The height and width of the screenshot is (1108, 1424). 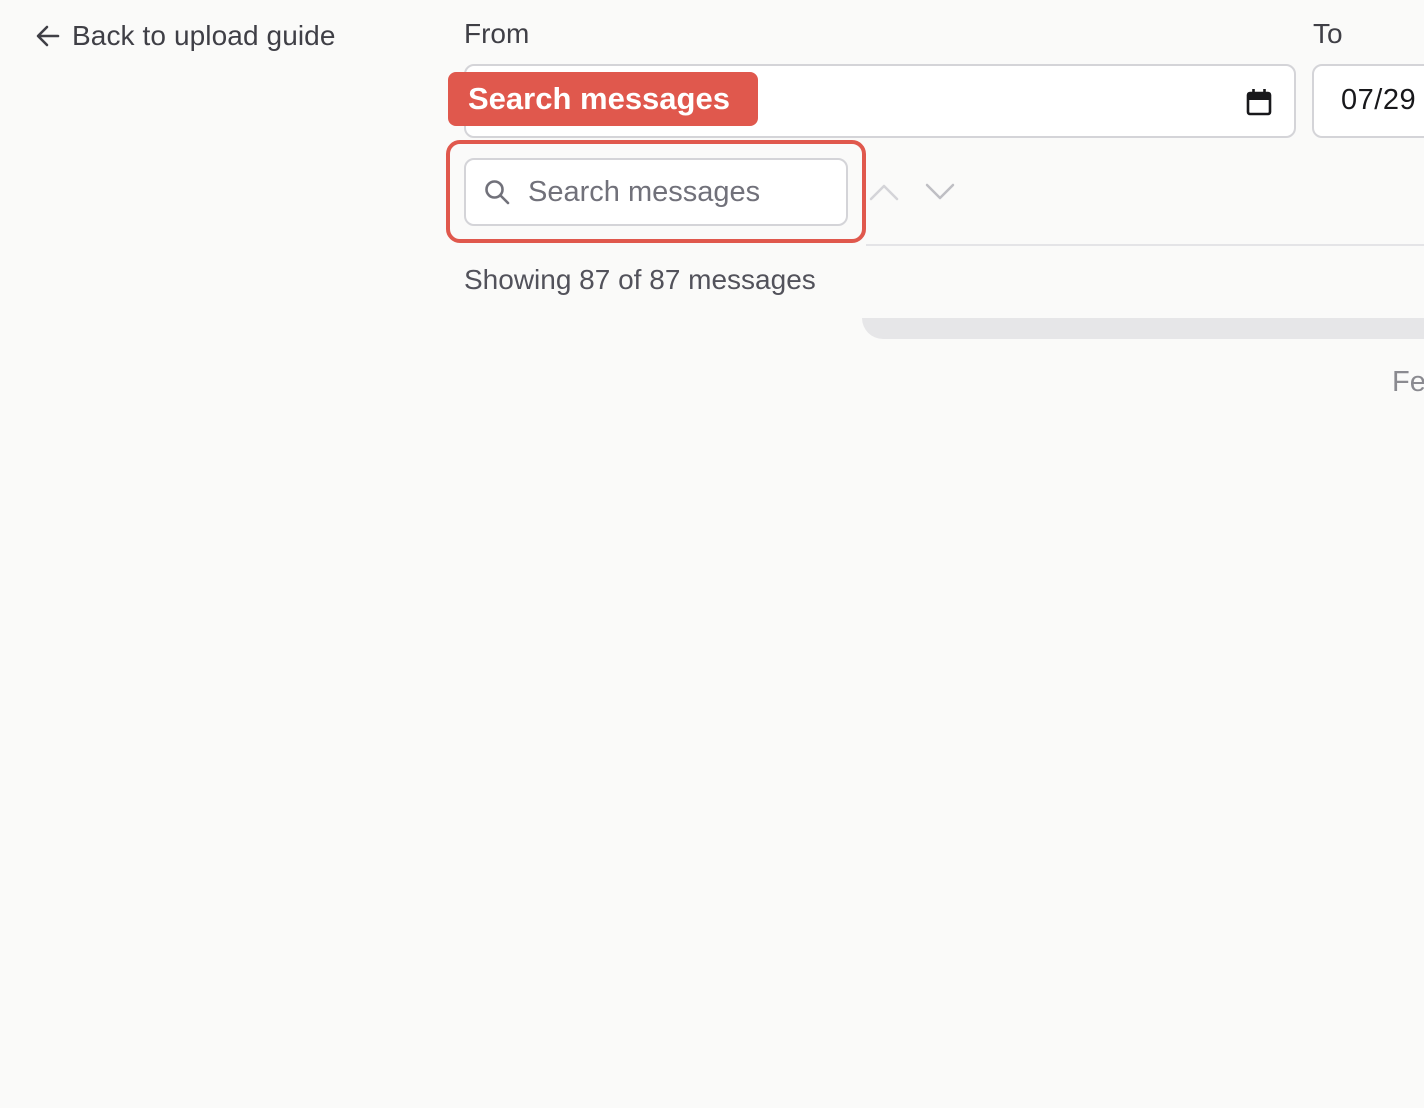 I want to click on results-count: Showing 87 of 87 messages, so click(x=640, y=279).